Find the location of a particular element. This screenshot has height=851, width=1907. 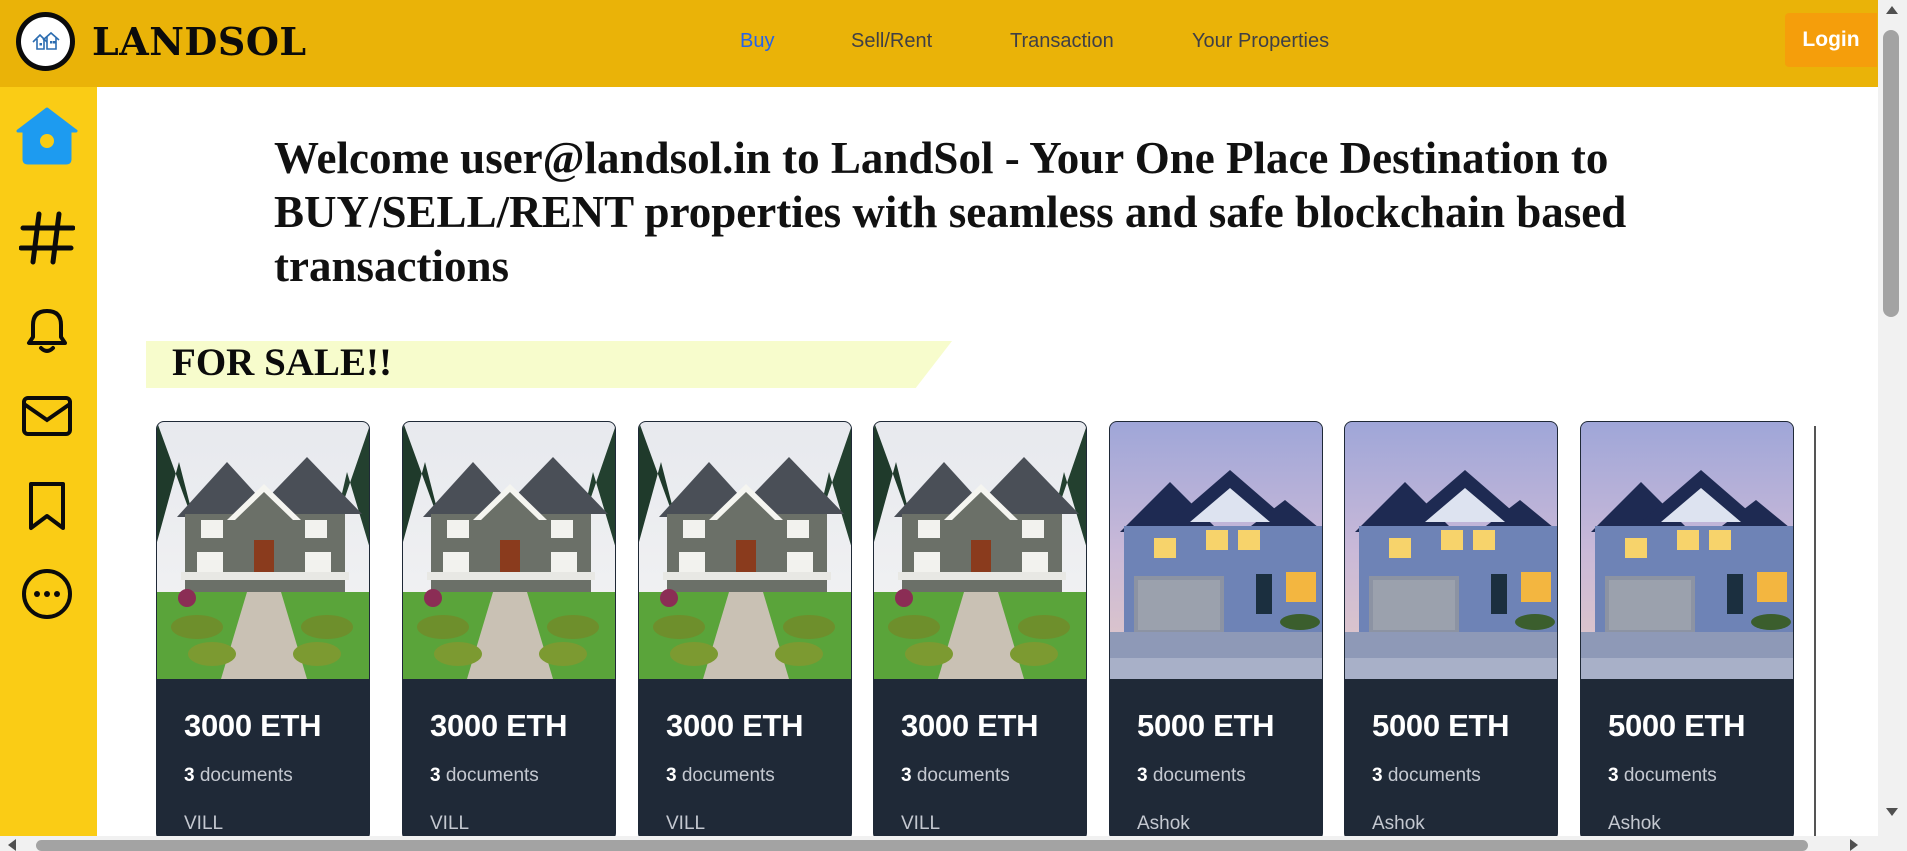

sidebar is located at coordinates (48, 469).